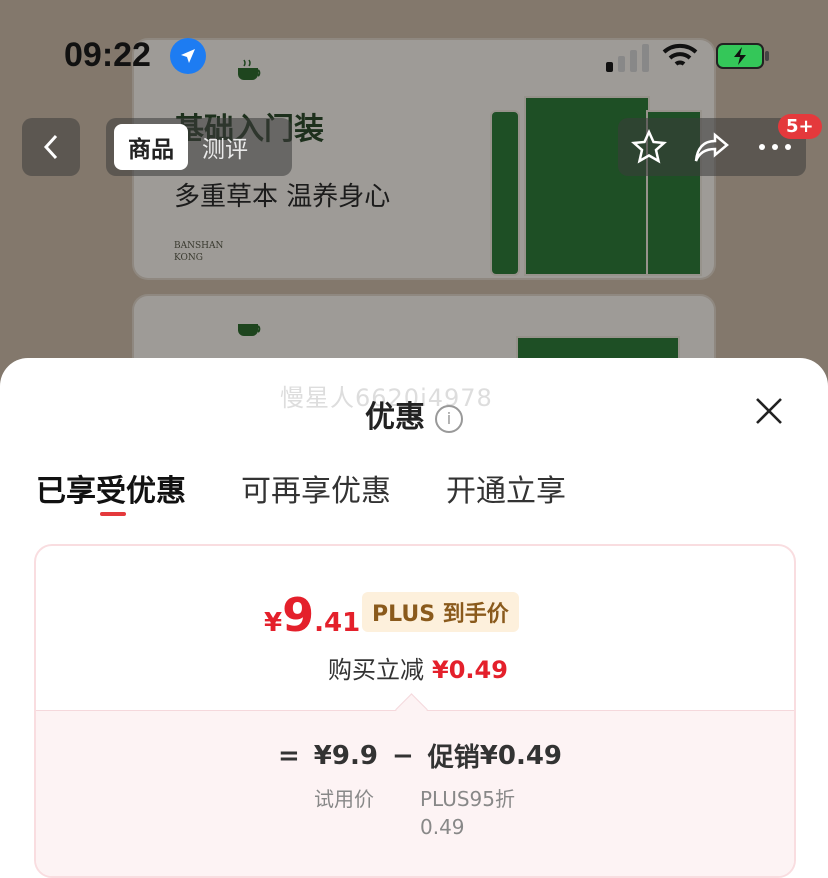 The height and width of the screenshot is (878, 828). I want to click on status-bar: 09:22, so click(414, 58).